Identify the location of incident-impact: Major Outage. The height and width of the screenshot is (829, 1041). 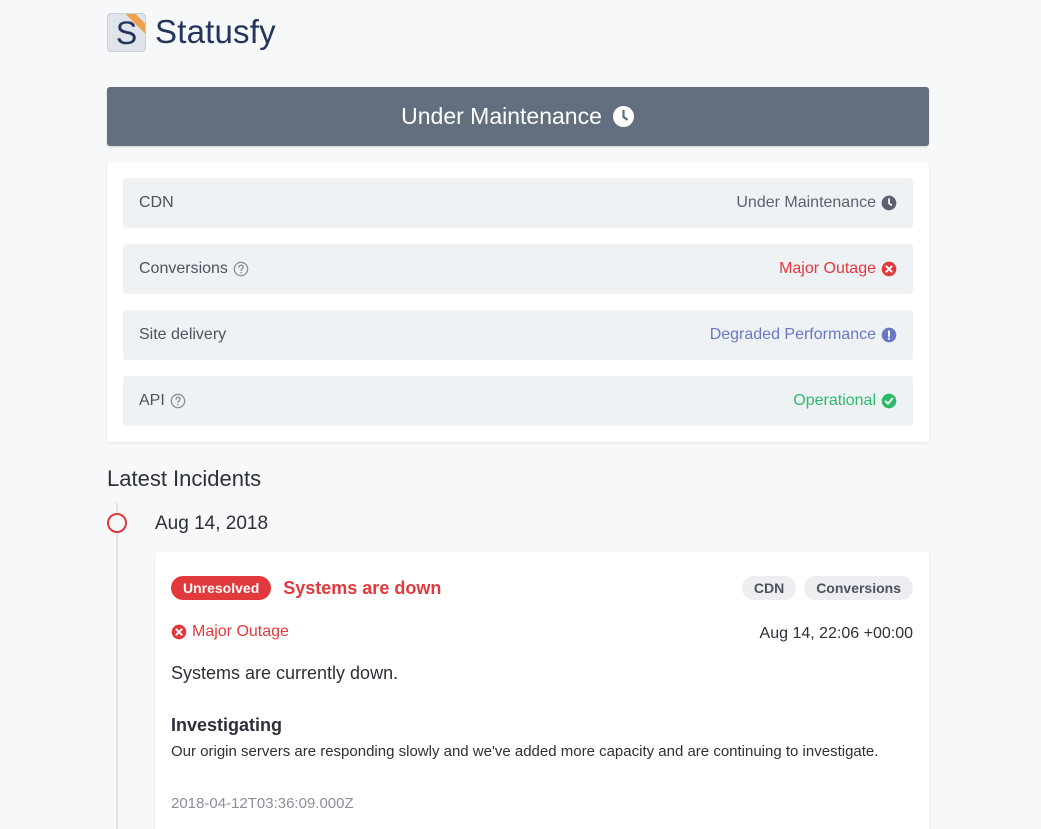
(230, 632).